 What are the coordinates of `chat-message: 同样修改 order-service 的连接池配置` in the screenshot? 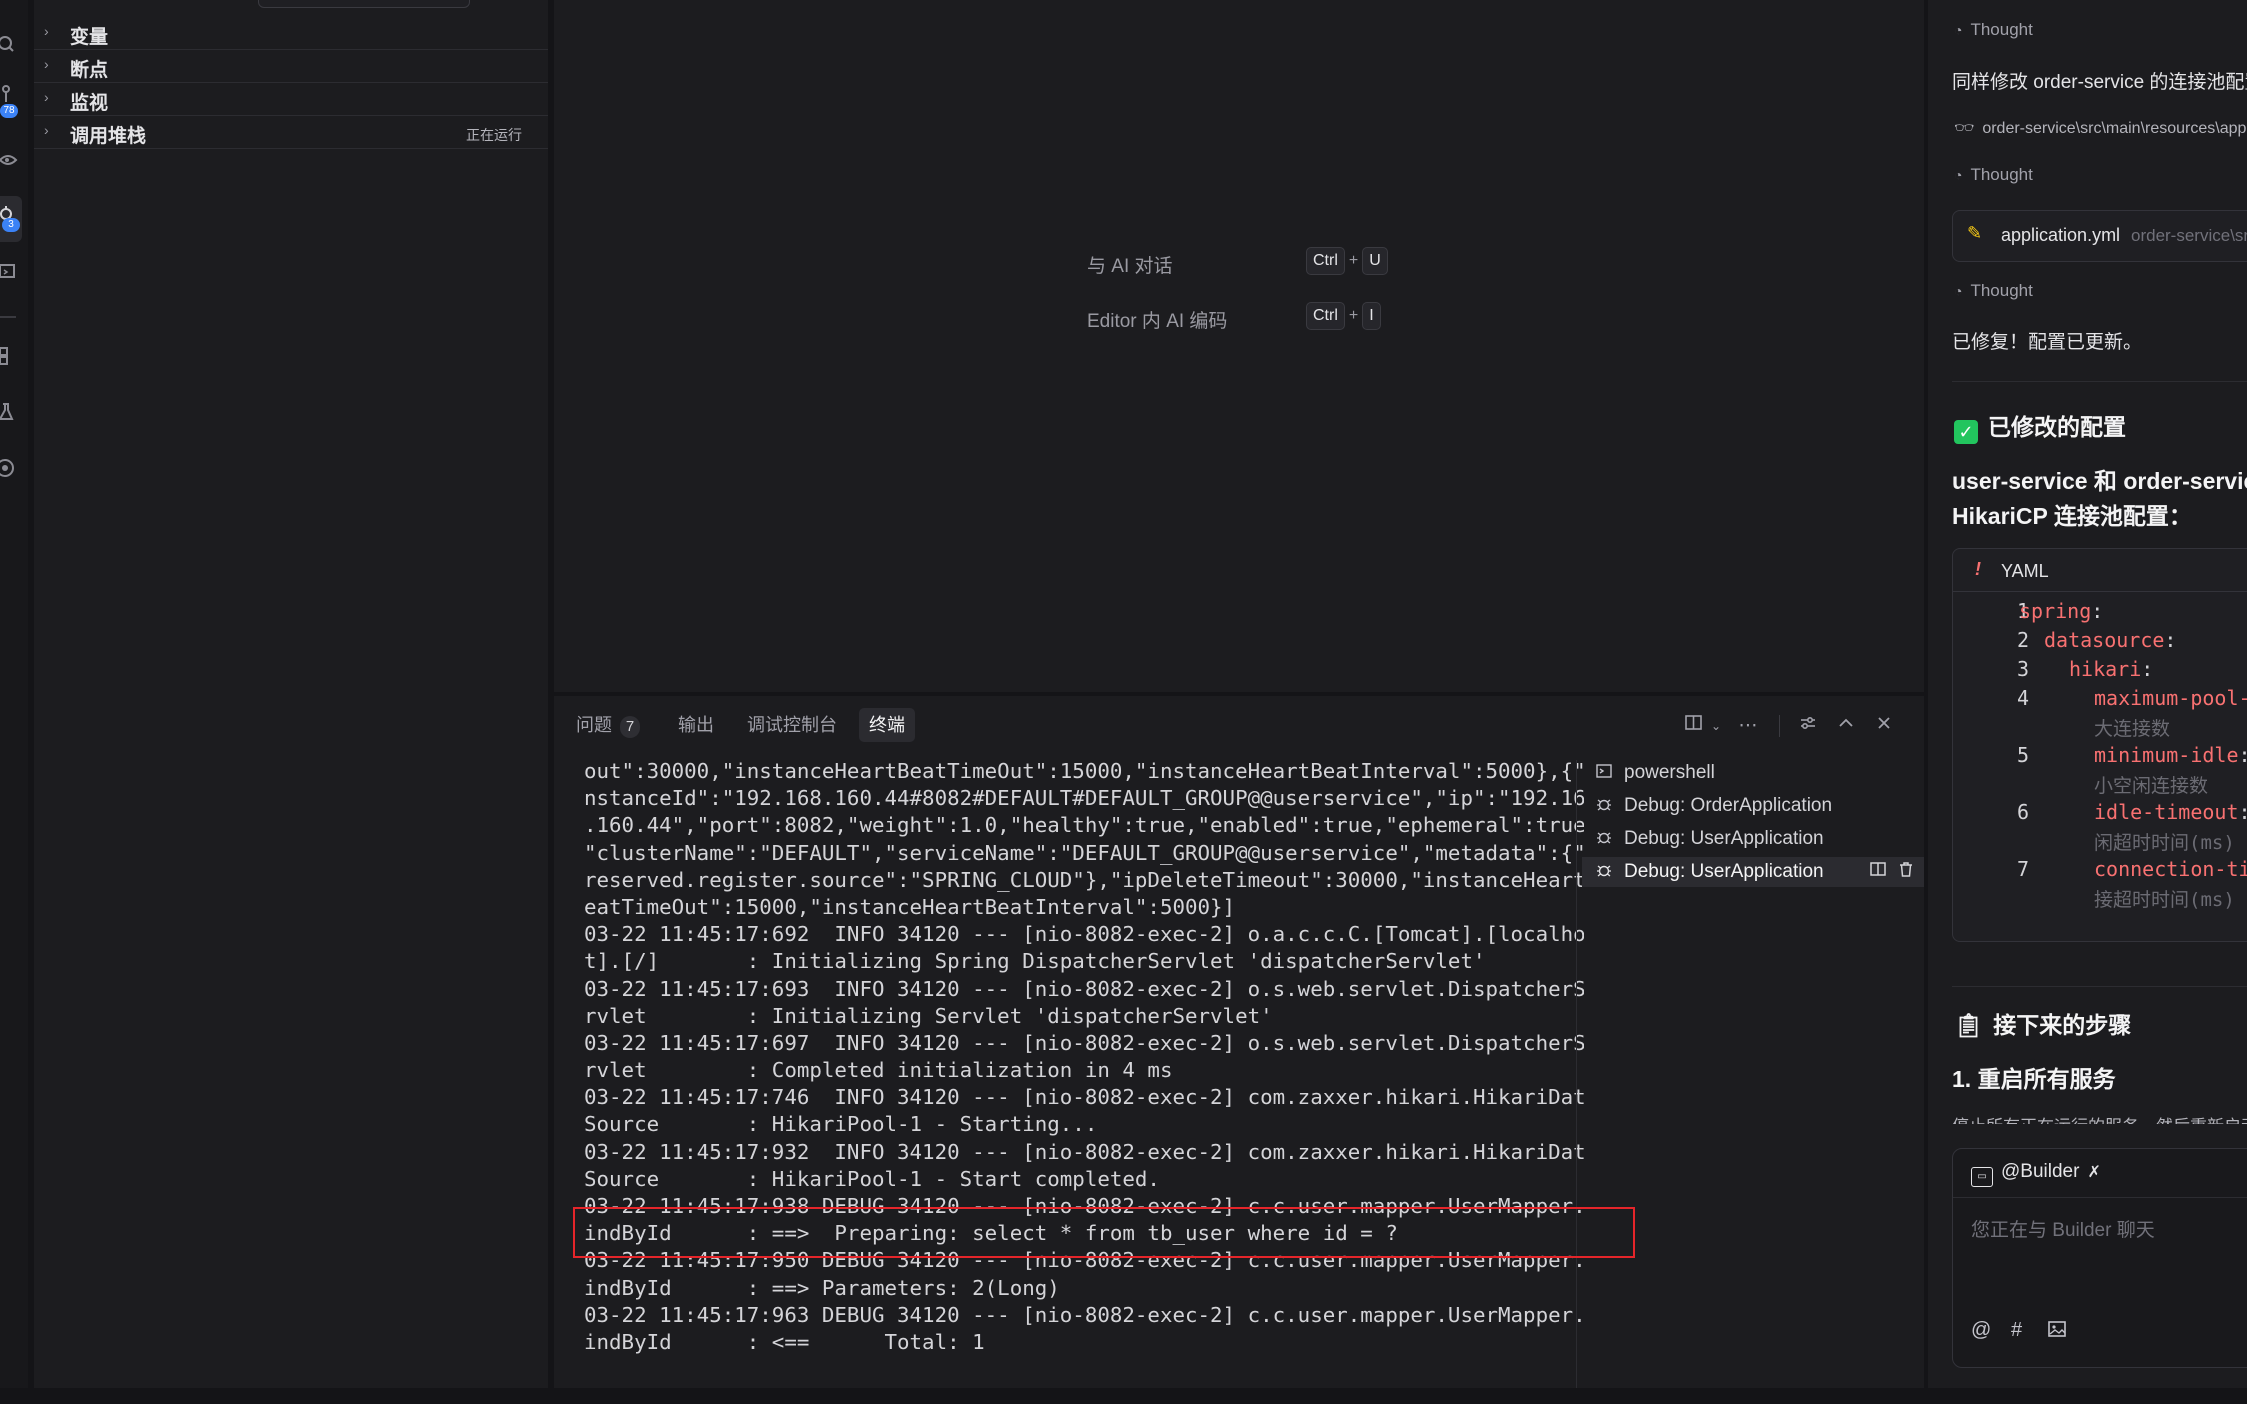 It's located at (2099, 82).